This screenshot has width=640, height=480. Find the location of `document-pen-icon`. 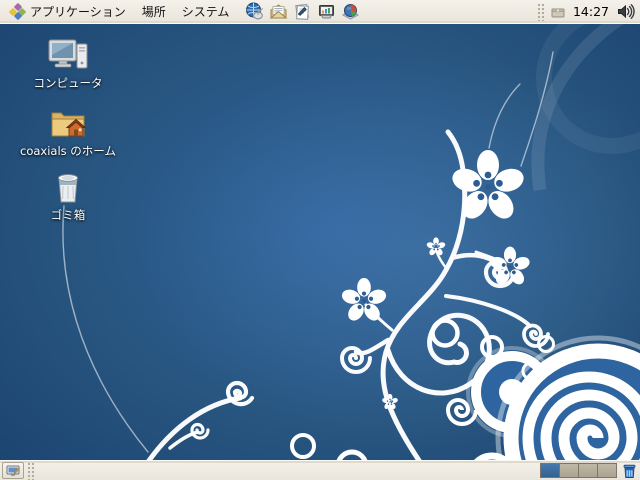

document-pen-icon is located at coordinates (302, 11).